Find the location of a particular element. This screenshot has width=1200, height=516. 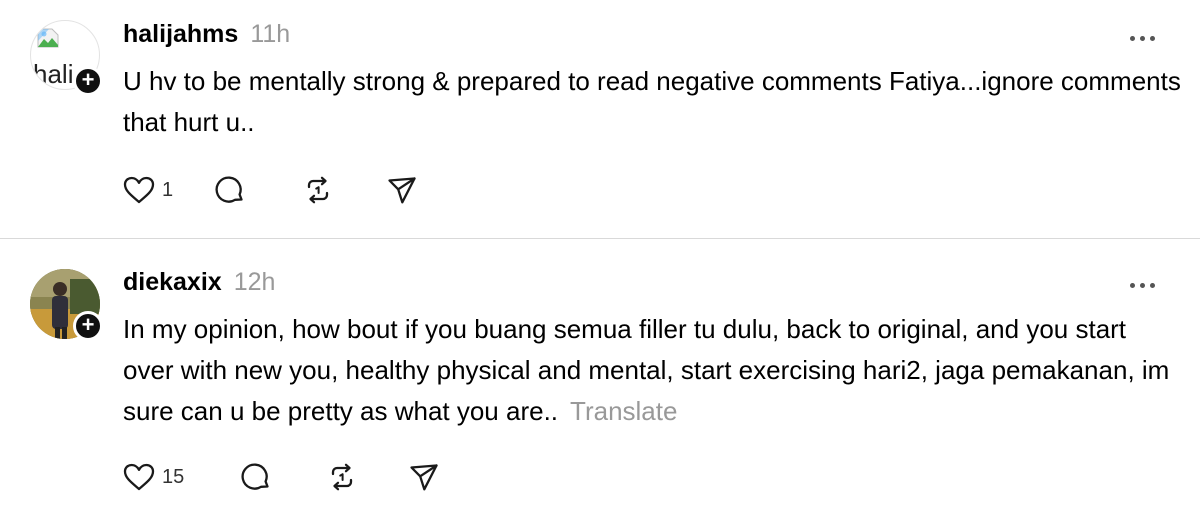

post-header: diekaxix 12h is located at coordinates (199, 282).